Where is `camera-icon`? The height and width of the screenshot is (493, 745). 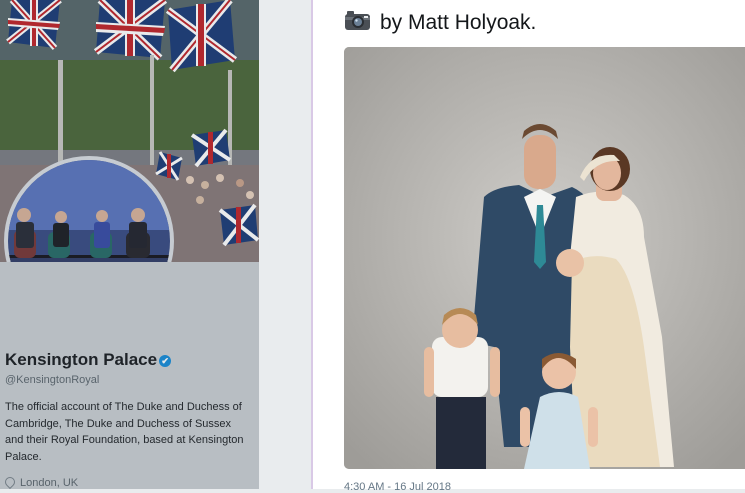 camera-icon is located at coordinates (357, 20).